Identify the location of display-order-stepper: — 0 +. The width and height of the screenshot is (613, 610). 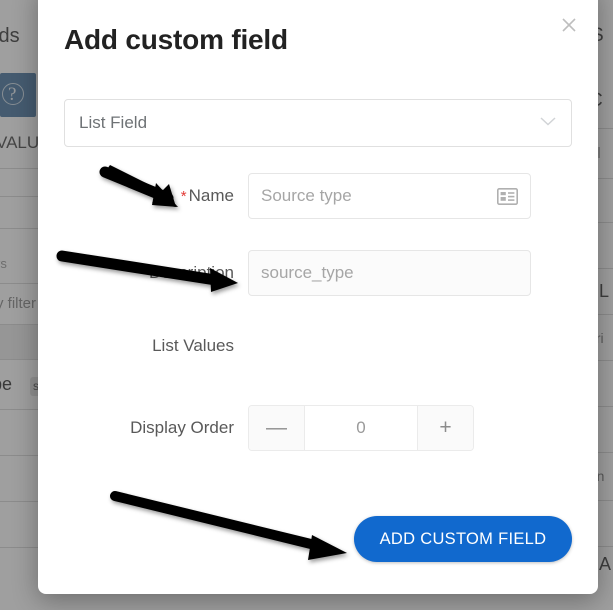
(361, 428).